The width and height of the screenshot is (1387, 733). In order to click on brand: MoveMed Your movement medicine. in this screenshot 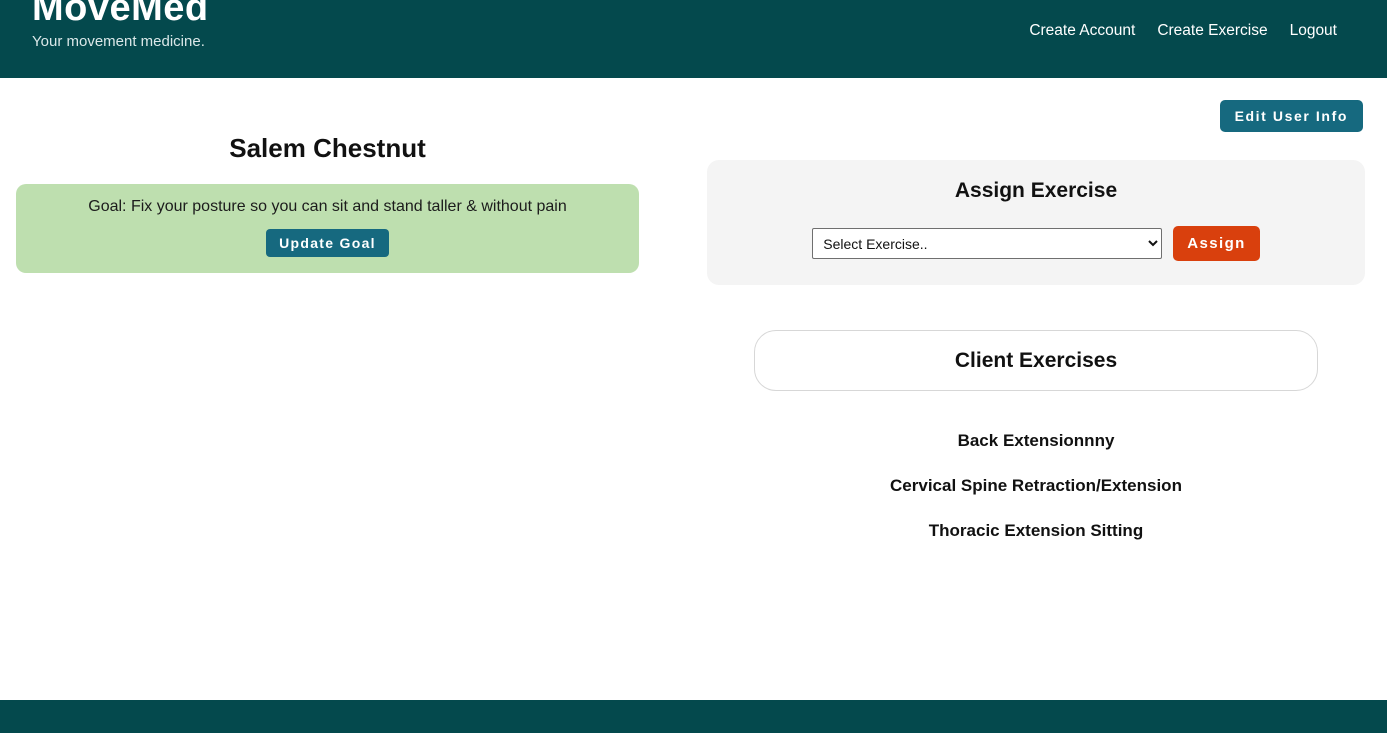, I will do `click(120, 26)`.